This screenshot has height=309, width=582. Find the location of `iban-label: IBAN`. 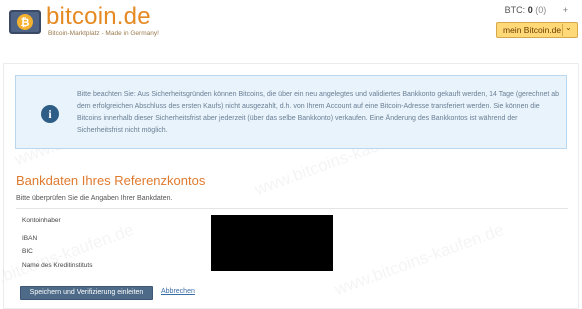

iban-label: IBAN is located at coordinates (30, 238).